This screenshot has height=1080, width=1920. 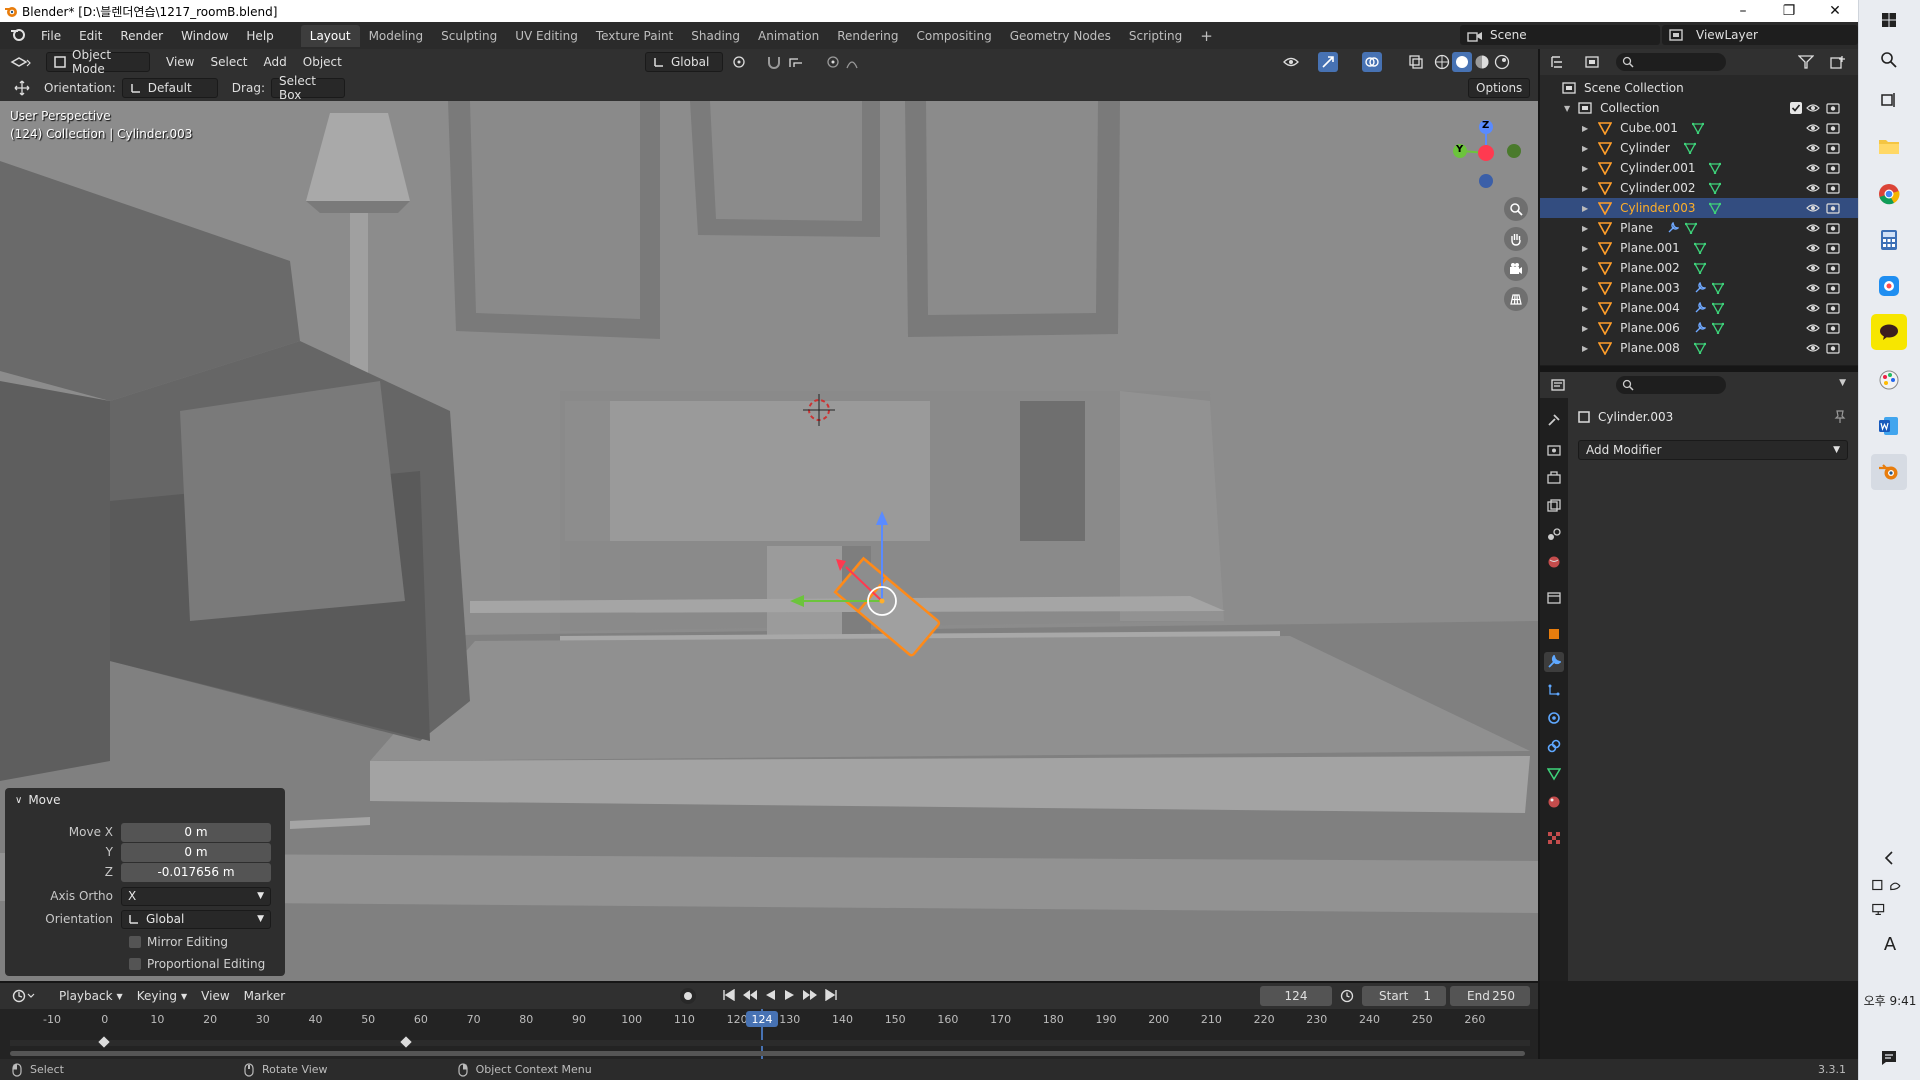 I want to click on move-y-field: 0 m, so click(x=196, y=852).